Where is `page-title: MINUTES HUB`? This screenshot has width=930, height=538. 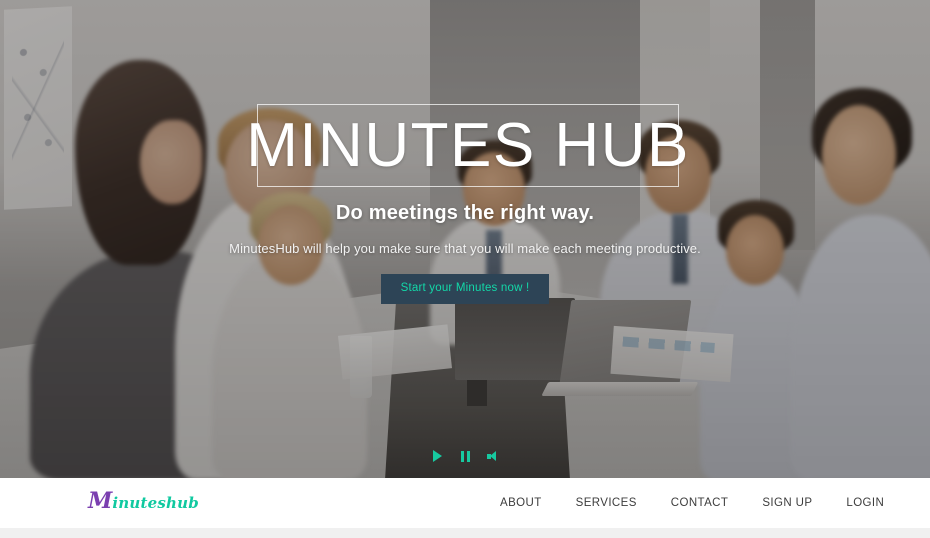
page-title: MINUTES HUB is located at coordinates (468, 145).